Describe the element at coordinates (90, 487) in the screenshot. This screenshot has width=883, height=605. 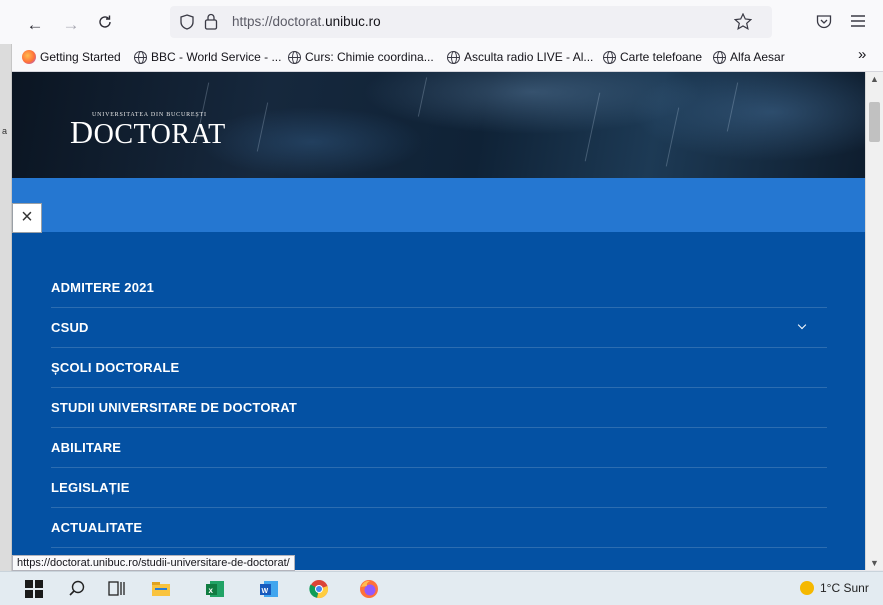
I see `menu-item-label: LEGISLAȚIE` at that location.